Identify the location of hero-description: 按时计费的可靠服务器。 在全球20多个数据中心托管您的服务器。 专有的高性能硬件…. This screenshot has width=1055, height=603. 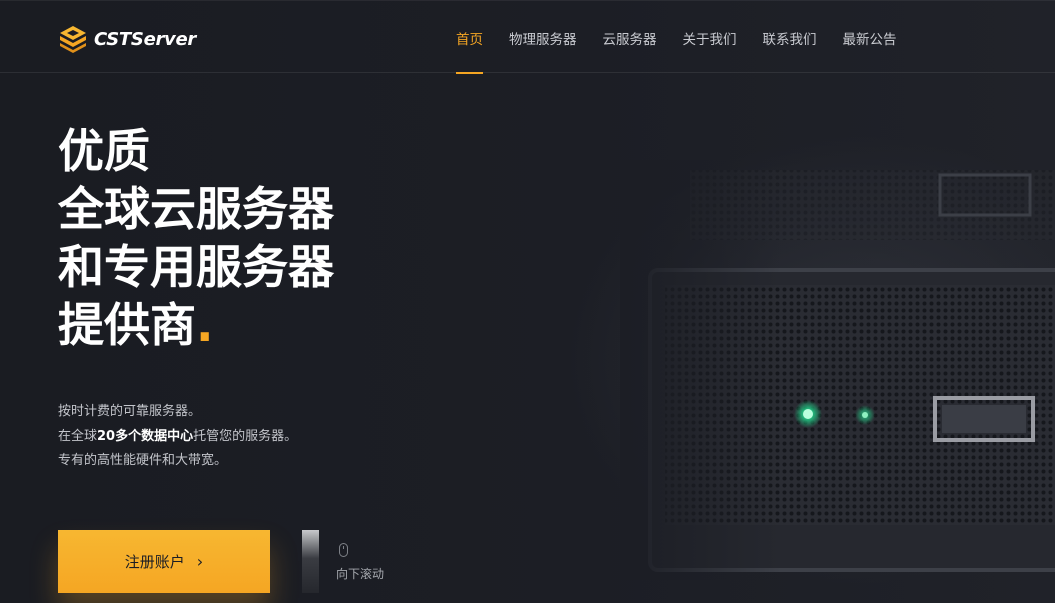
(177, 437).